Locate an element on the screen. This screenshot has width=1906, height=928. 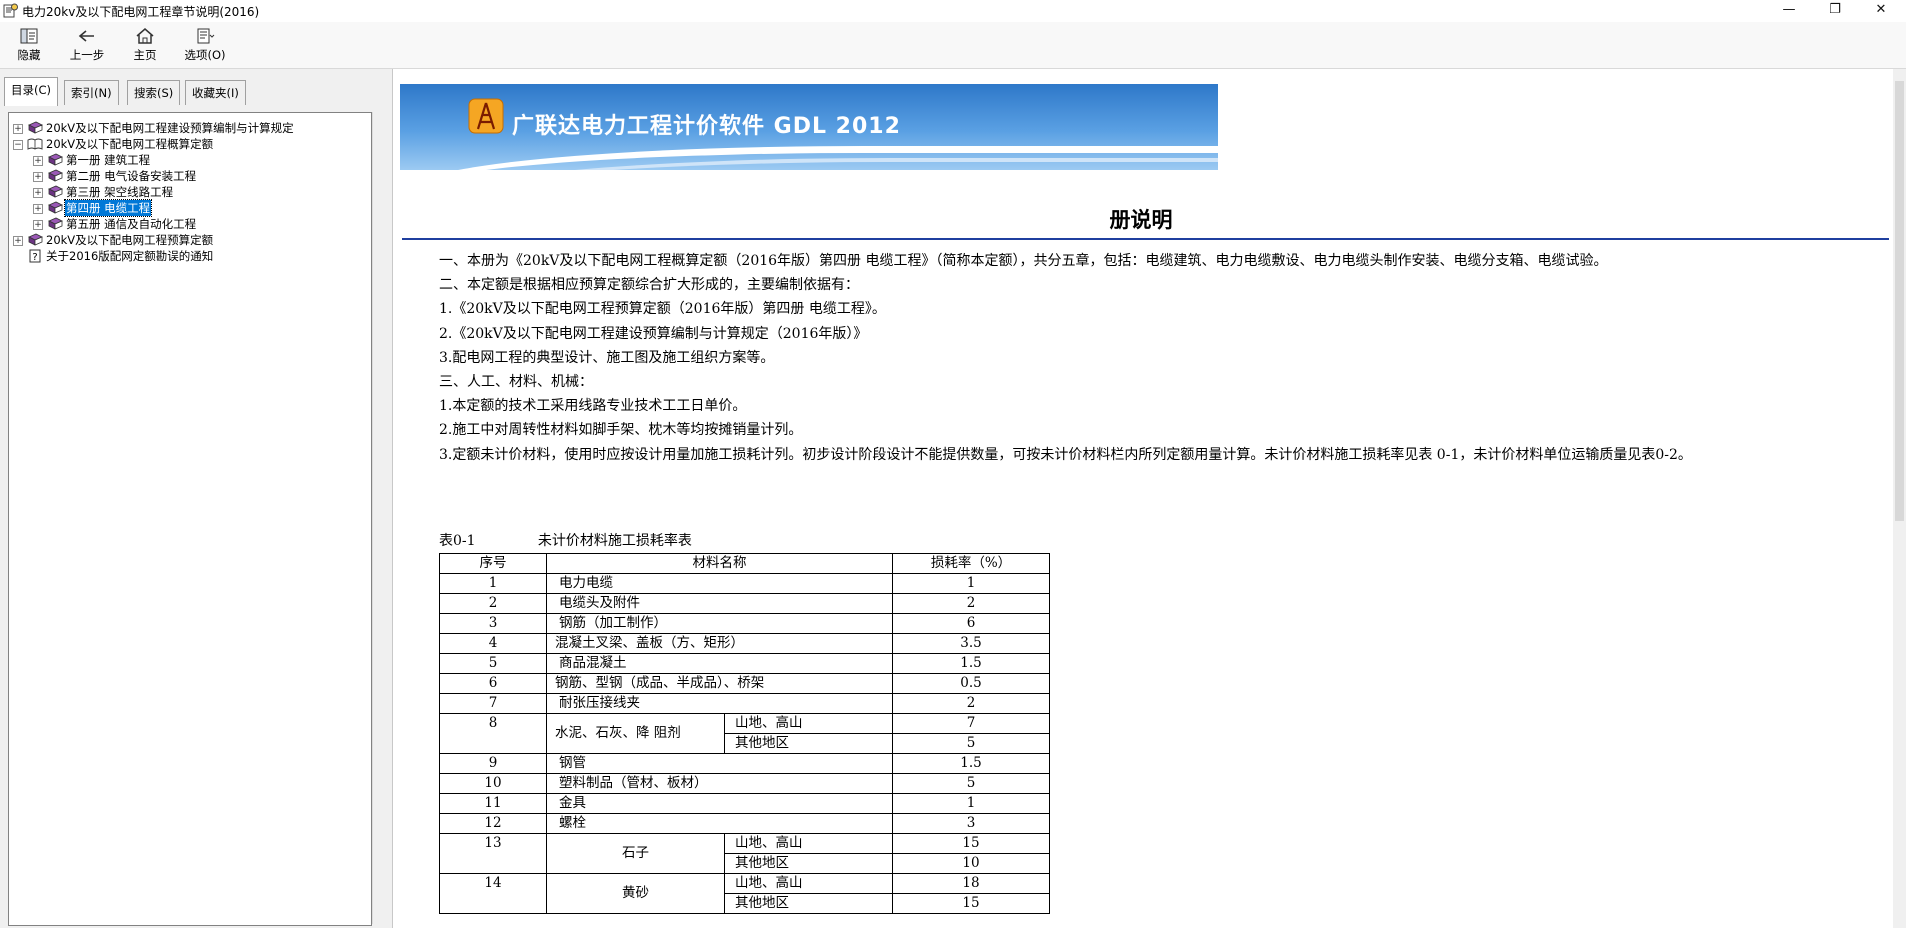
tree-item: + 20kV及以下配电网工程建设预算编制与计算规定 is located at coordinates (188, 128).